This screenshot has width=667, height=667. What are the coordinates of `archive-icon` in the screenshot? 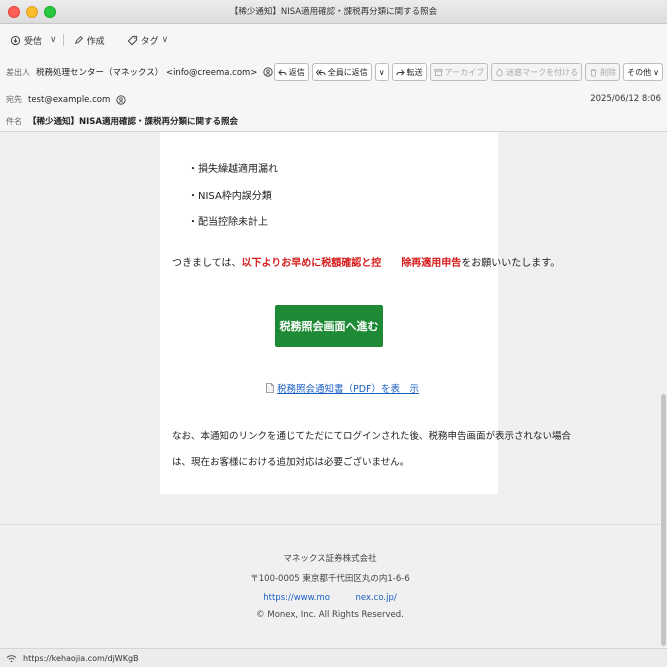 It's located at (438, 72).